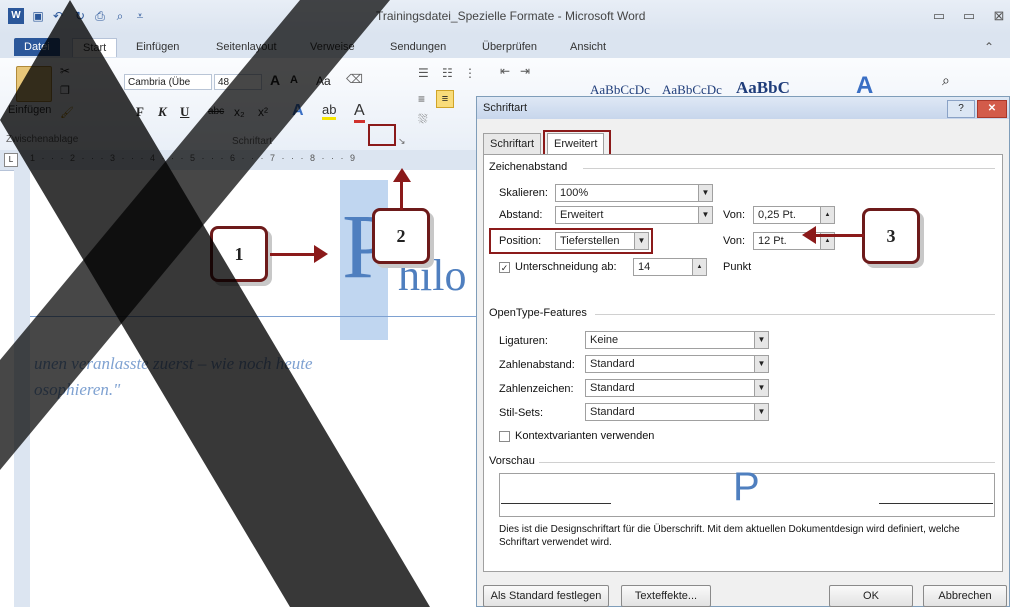 The width and height of the screenshot is (1010, 607). I want to click on font-name-combo: Cambria (Übe, so click(168, 82).